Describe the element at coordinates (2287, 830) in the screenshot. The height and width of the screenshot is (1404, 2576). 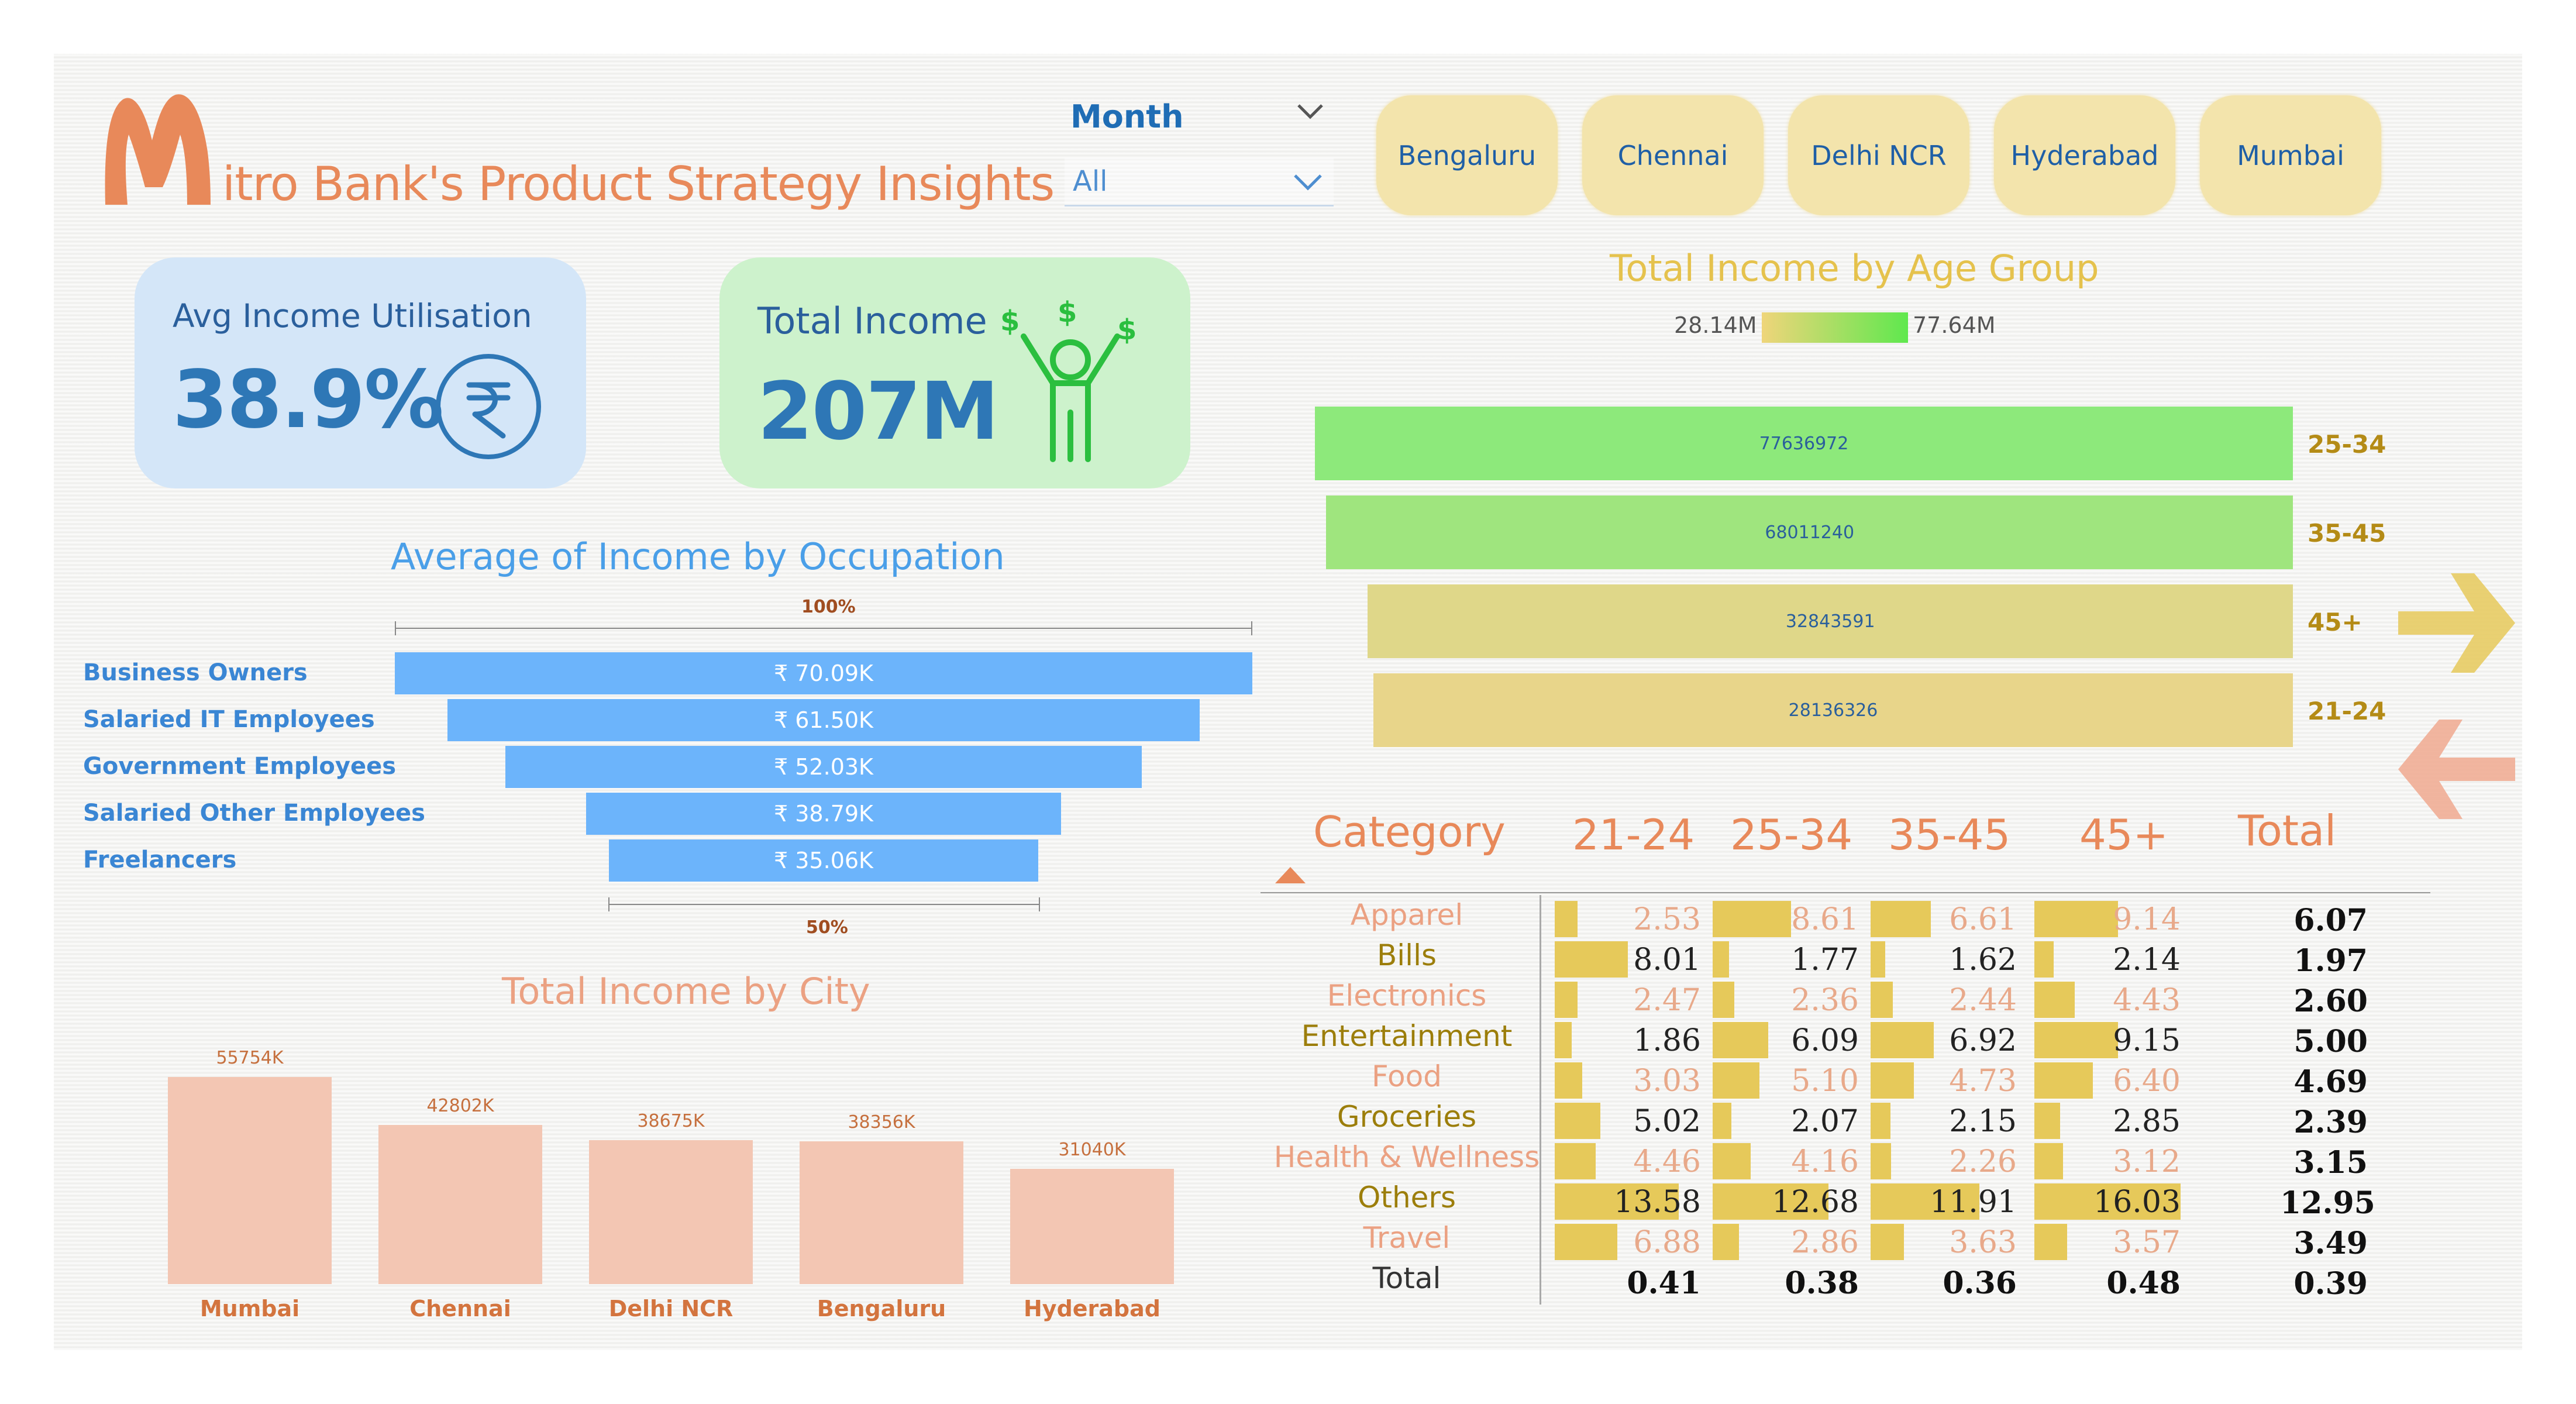
I see `matrix-header-total: Total` at that location.